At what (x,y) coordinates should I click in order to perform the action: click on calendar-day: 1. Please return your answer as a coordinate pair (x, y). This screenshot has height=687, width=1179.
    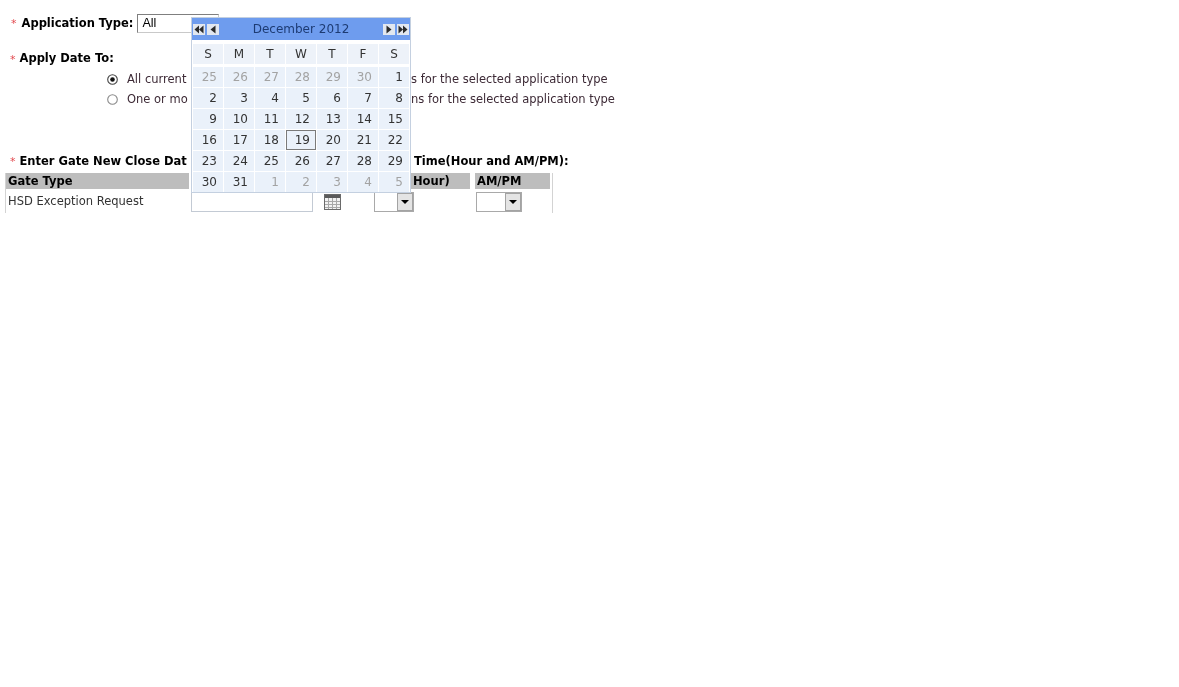
    Looking at the image, I should click on (394, 77).